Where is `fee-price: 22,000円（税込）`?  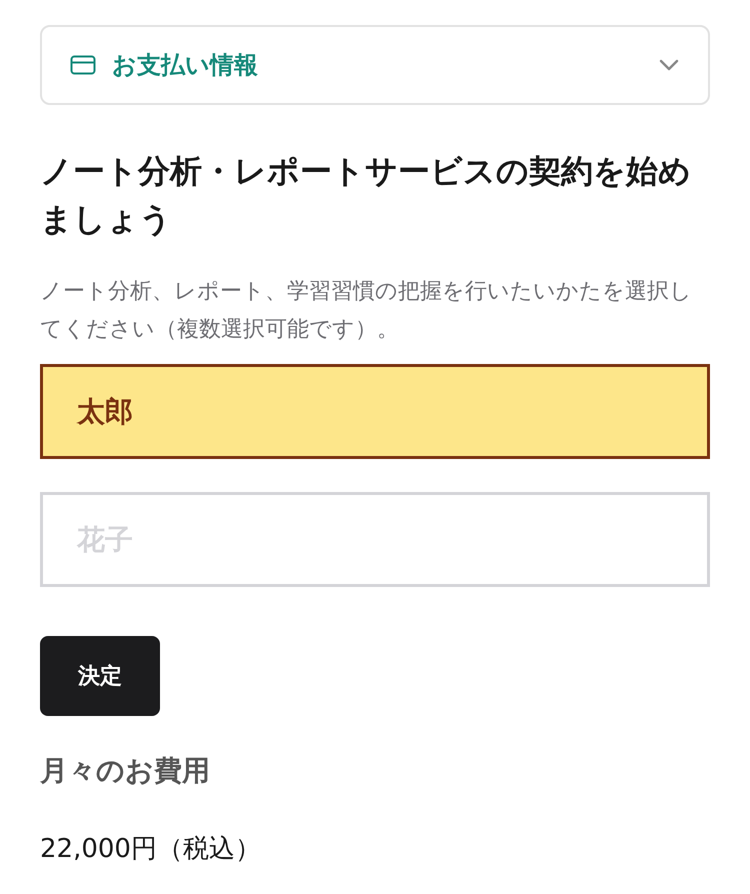
fee-price: 22,000円（税込） is located at coordinates (151, 849).